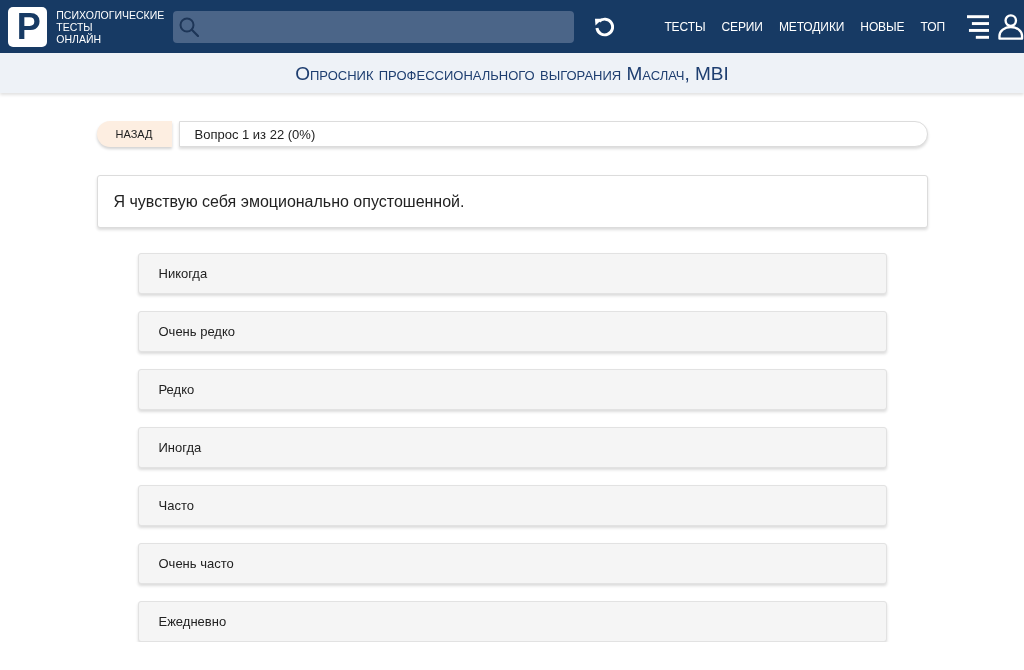 Image resolution: width=1024 pixels, height=670 pixels. Describe the element at coordinates (512, 621) in the screenshot. I see `answer-option: Ежедневно` at that location.